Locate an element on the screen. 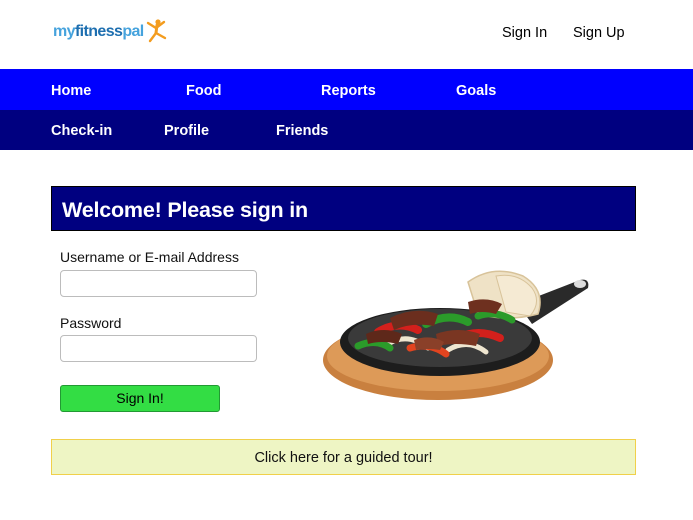  logo-text-fitness: fitness is located at coordinates (98, 31).